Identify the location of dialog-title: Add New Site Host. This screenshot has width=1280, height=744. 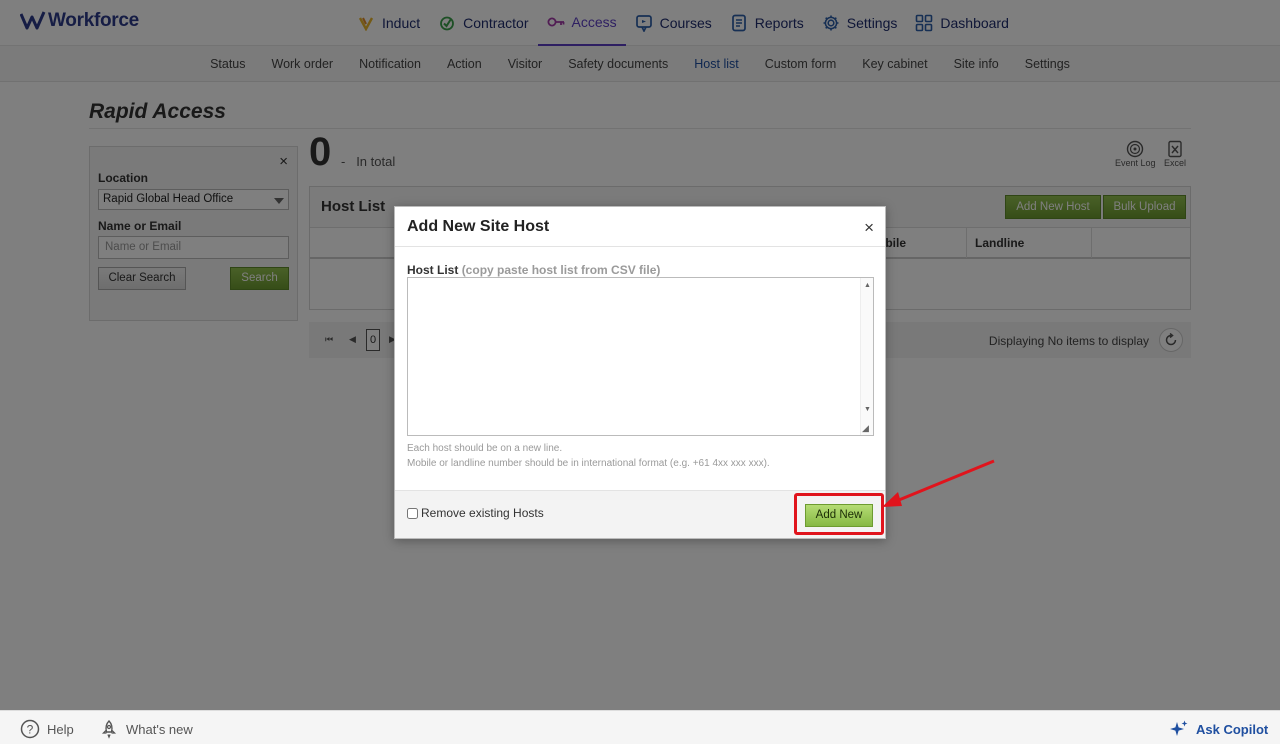
(478, 226).